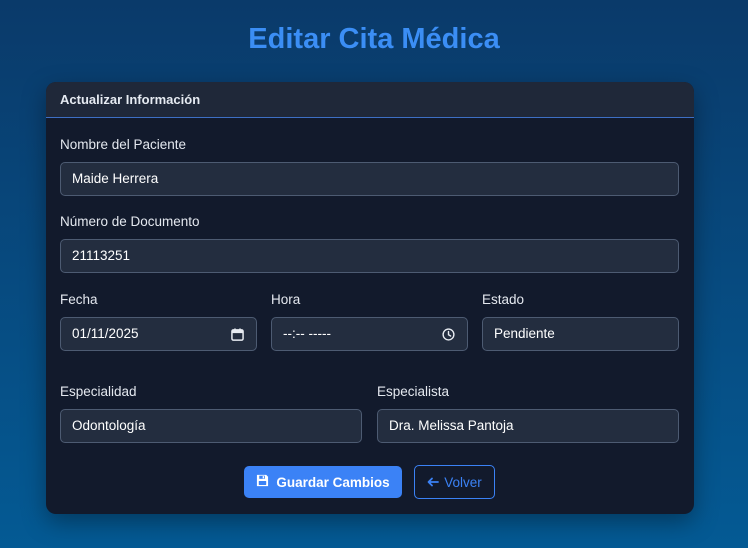 This screenshot has height=548, width=748. Describe the element at coordinates (580, 334) in the screenshot. I see `status-input: Pendiente` at that location.